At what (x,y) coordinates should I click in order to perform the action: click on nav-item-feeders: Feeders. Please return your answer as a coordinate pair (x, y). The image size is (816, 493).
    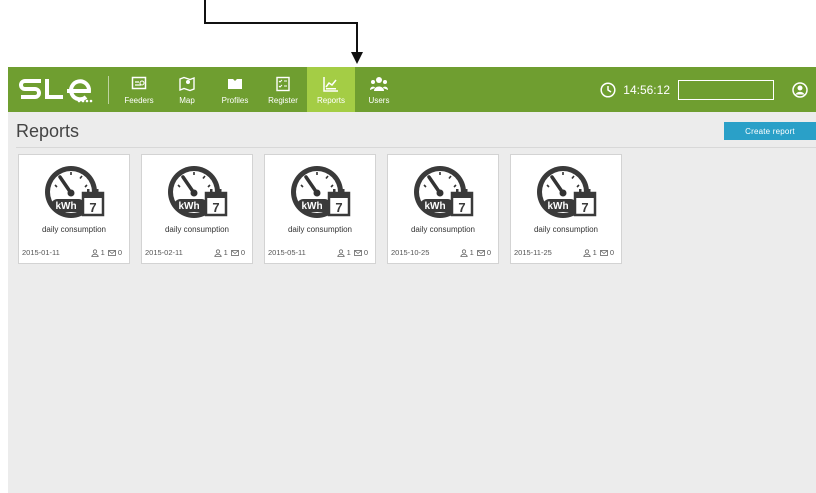
    Looking at the image, I should click on (139, 89).